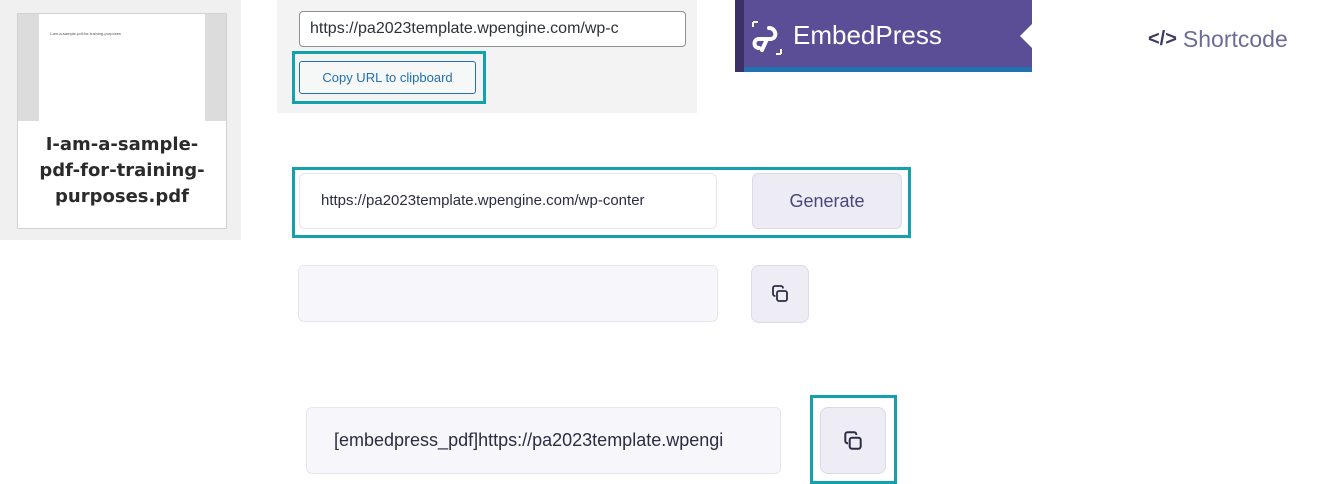 Image resolution: width=1322 pixels, height=484 pixels. I want to click on generate-button: Generate, so click(827, 201).